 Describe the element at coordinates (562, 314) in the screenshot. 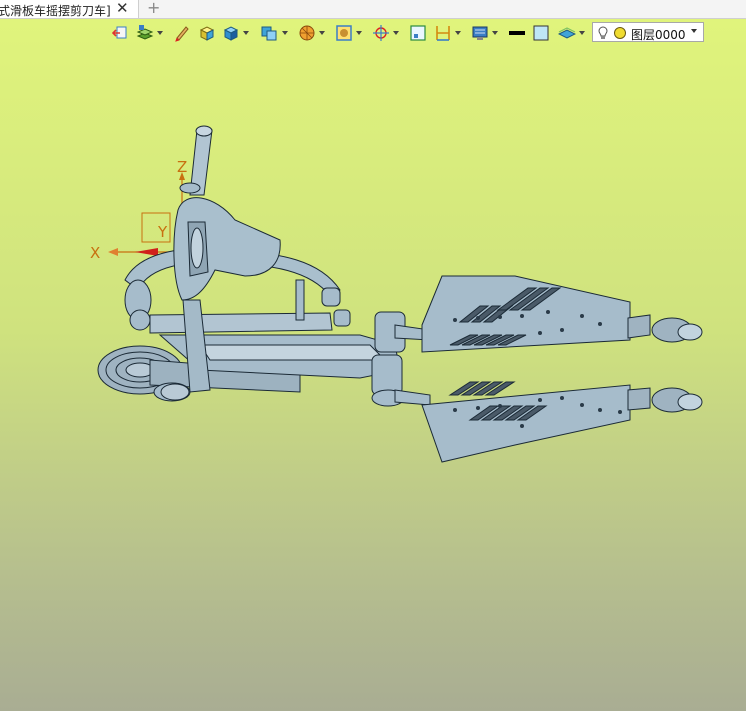

I see `upper-deck-plate` at that location.